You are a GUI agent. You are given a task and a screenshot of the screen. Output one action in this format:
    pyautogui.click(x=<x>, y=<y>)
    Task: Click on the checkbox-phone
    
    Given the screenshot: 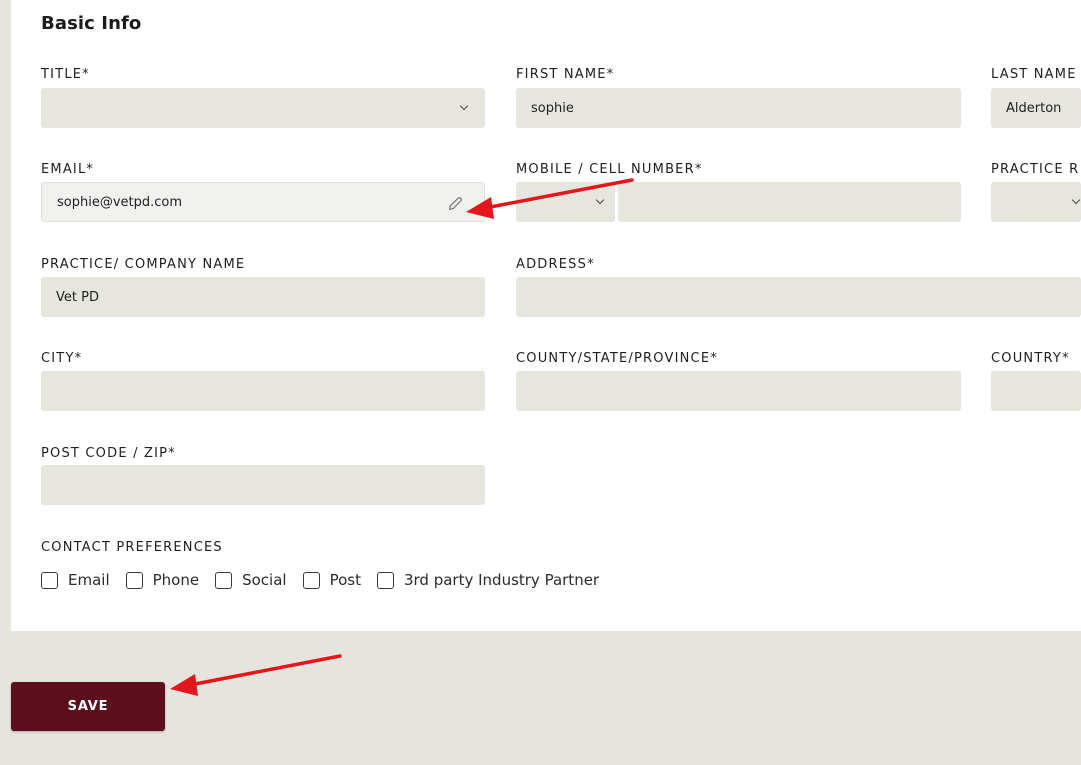 What is the action you would take?
    pyautogui.click(x=134, y=580)
    